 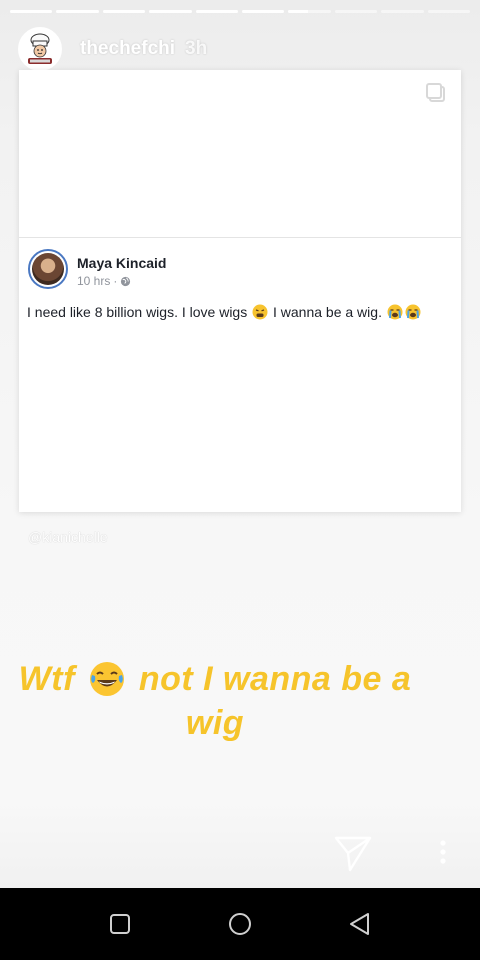 What do you see at coordinates (122, 263) in the screenshot?
I see `post-author-name: Maya Kincaid` at bounding box center [122, 263].